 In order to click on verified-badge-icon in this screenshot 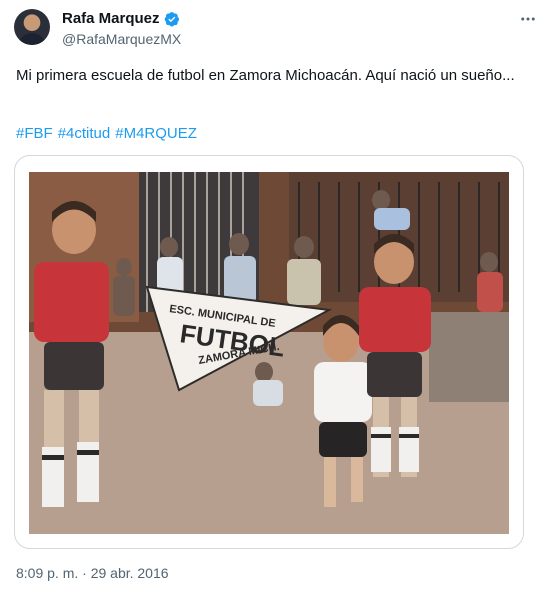, I will do `click(171, 18)`.